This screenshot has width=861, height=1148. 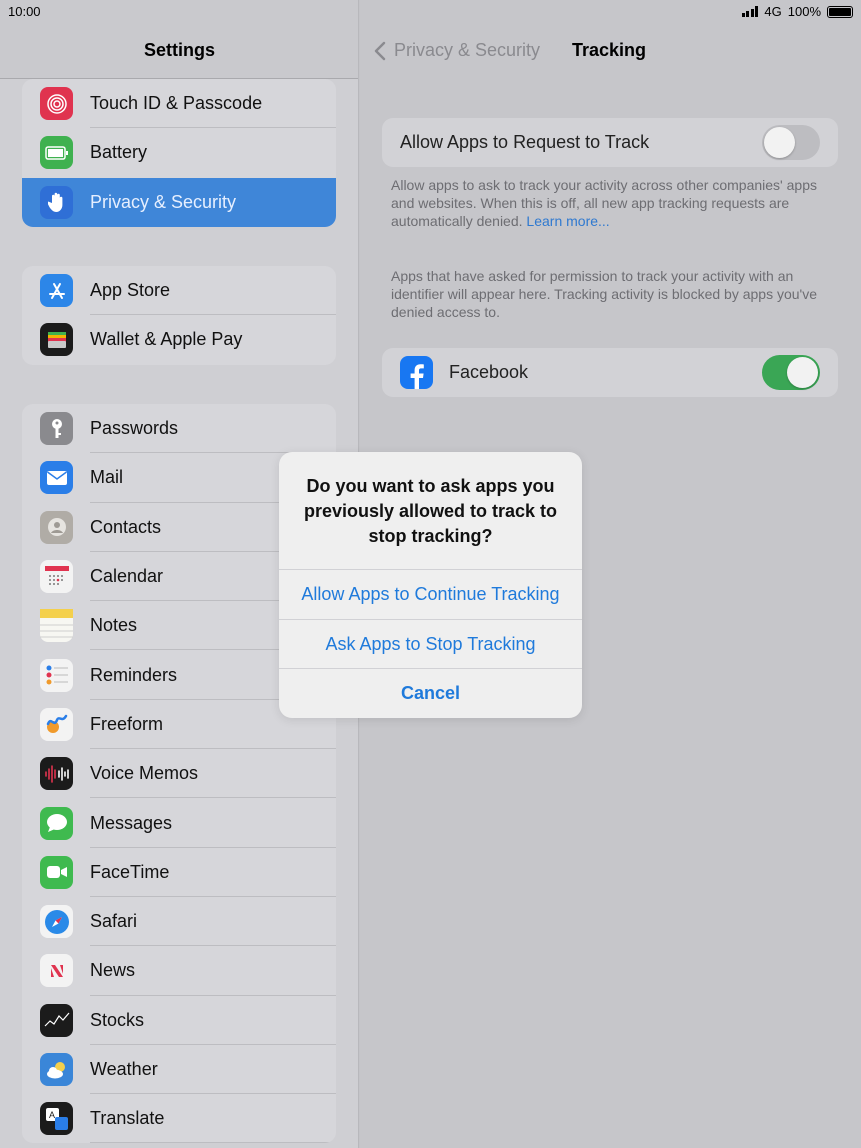 I want to click on messages-icon, so click(x=56, y=823).